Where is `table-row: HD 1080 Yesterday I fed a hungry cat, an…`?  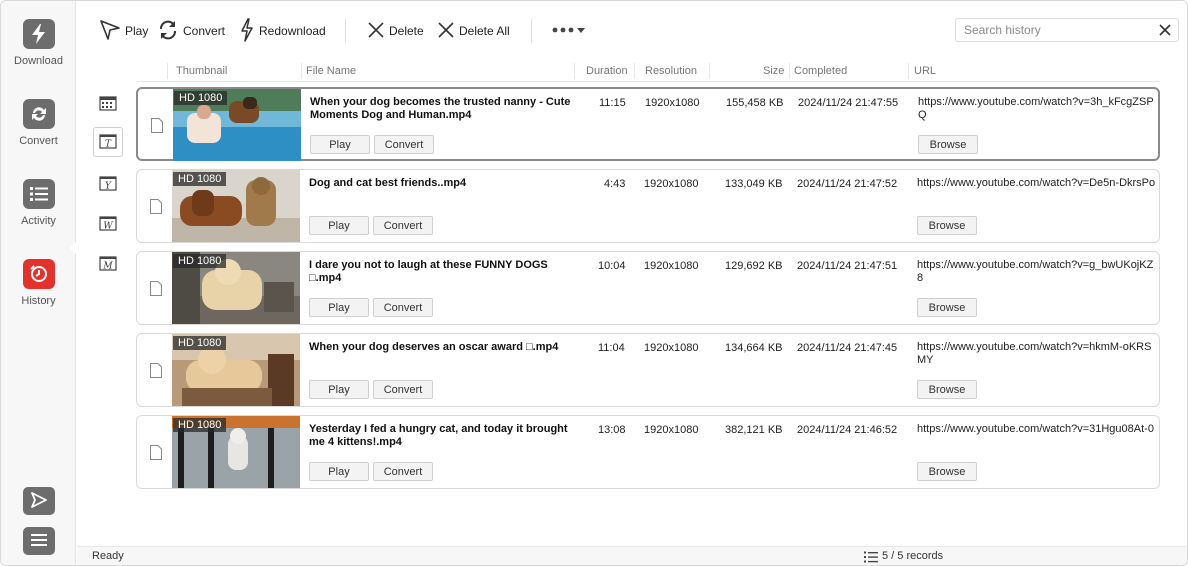
table-row: HD 1080 Yesterday I fed a hungry cat, an… is located at coordinates (648, 452).